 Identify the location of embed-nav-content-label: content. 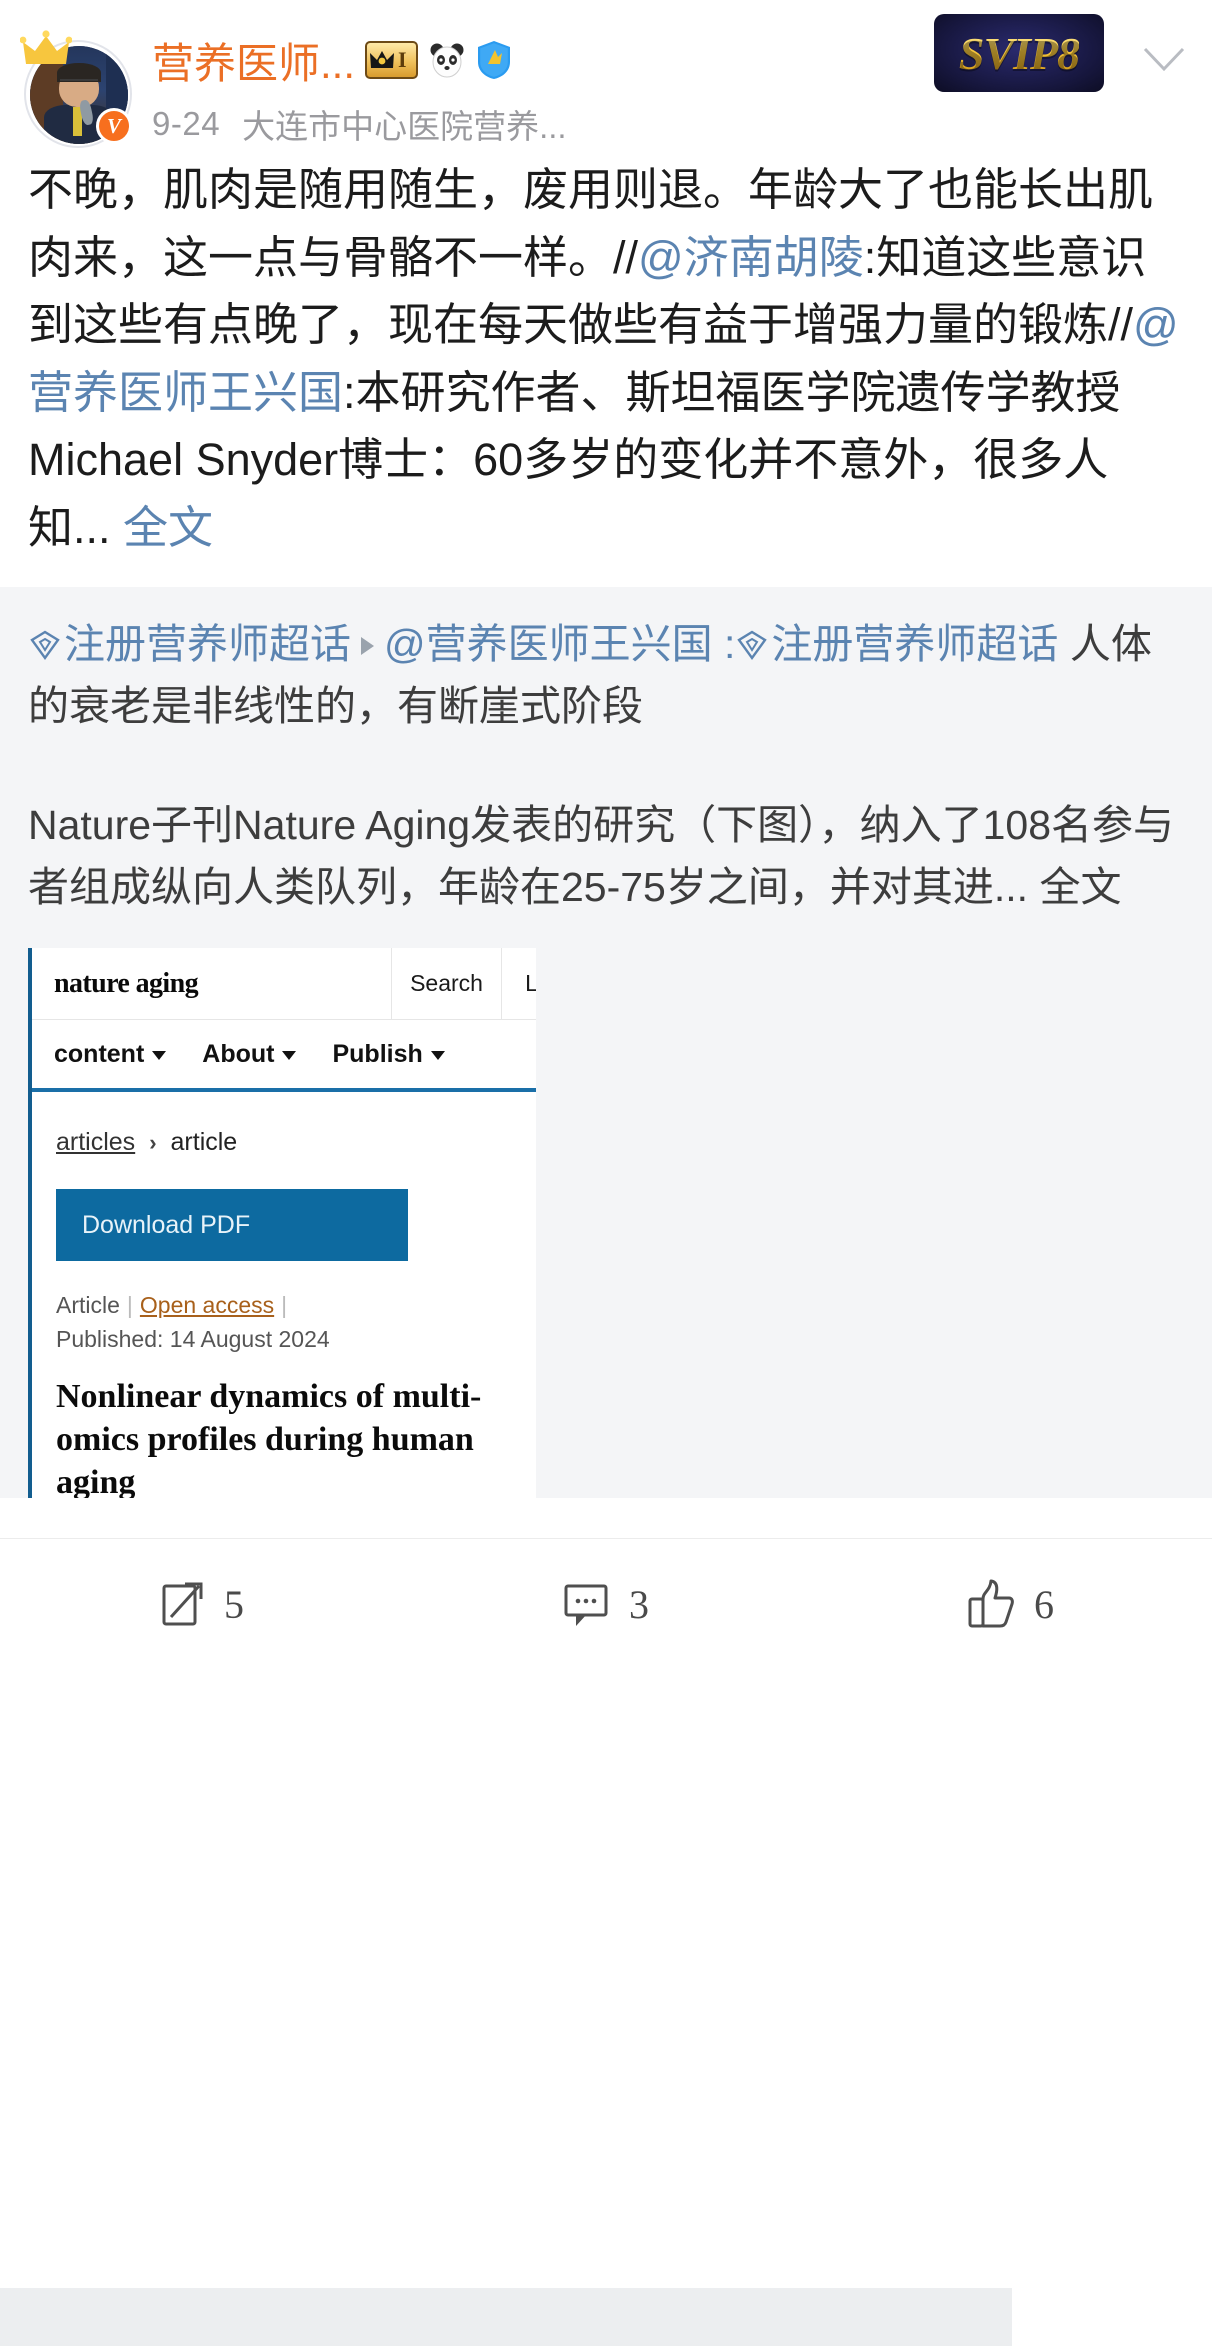
(99, 1053).